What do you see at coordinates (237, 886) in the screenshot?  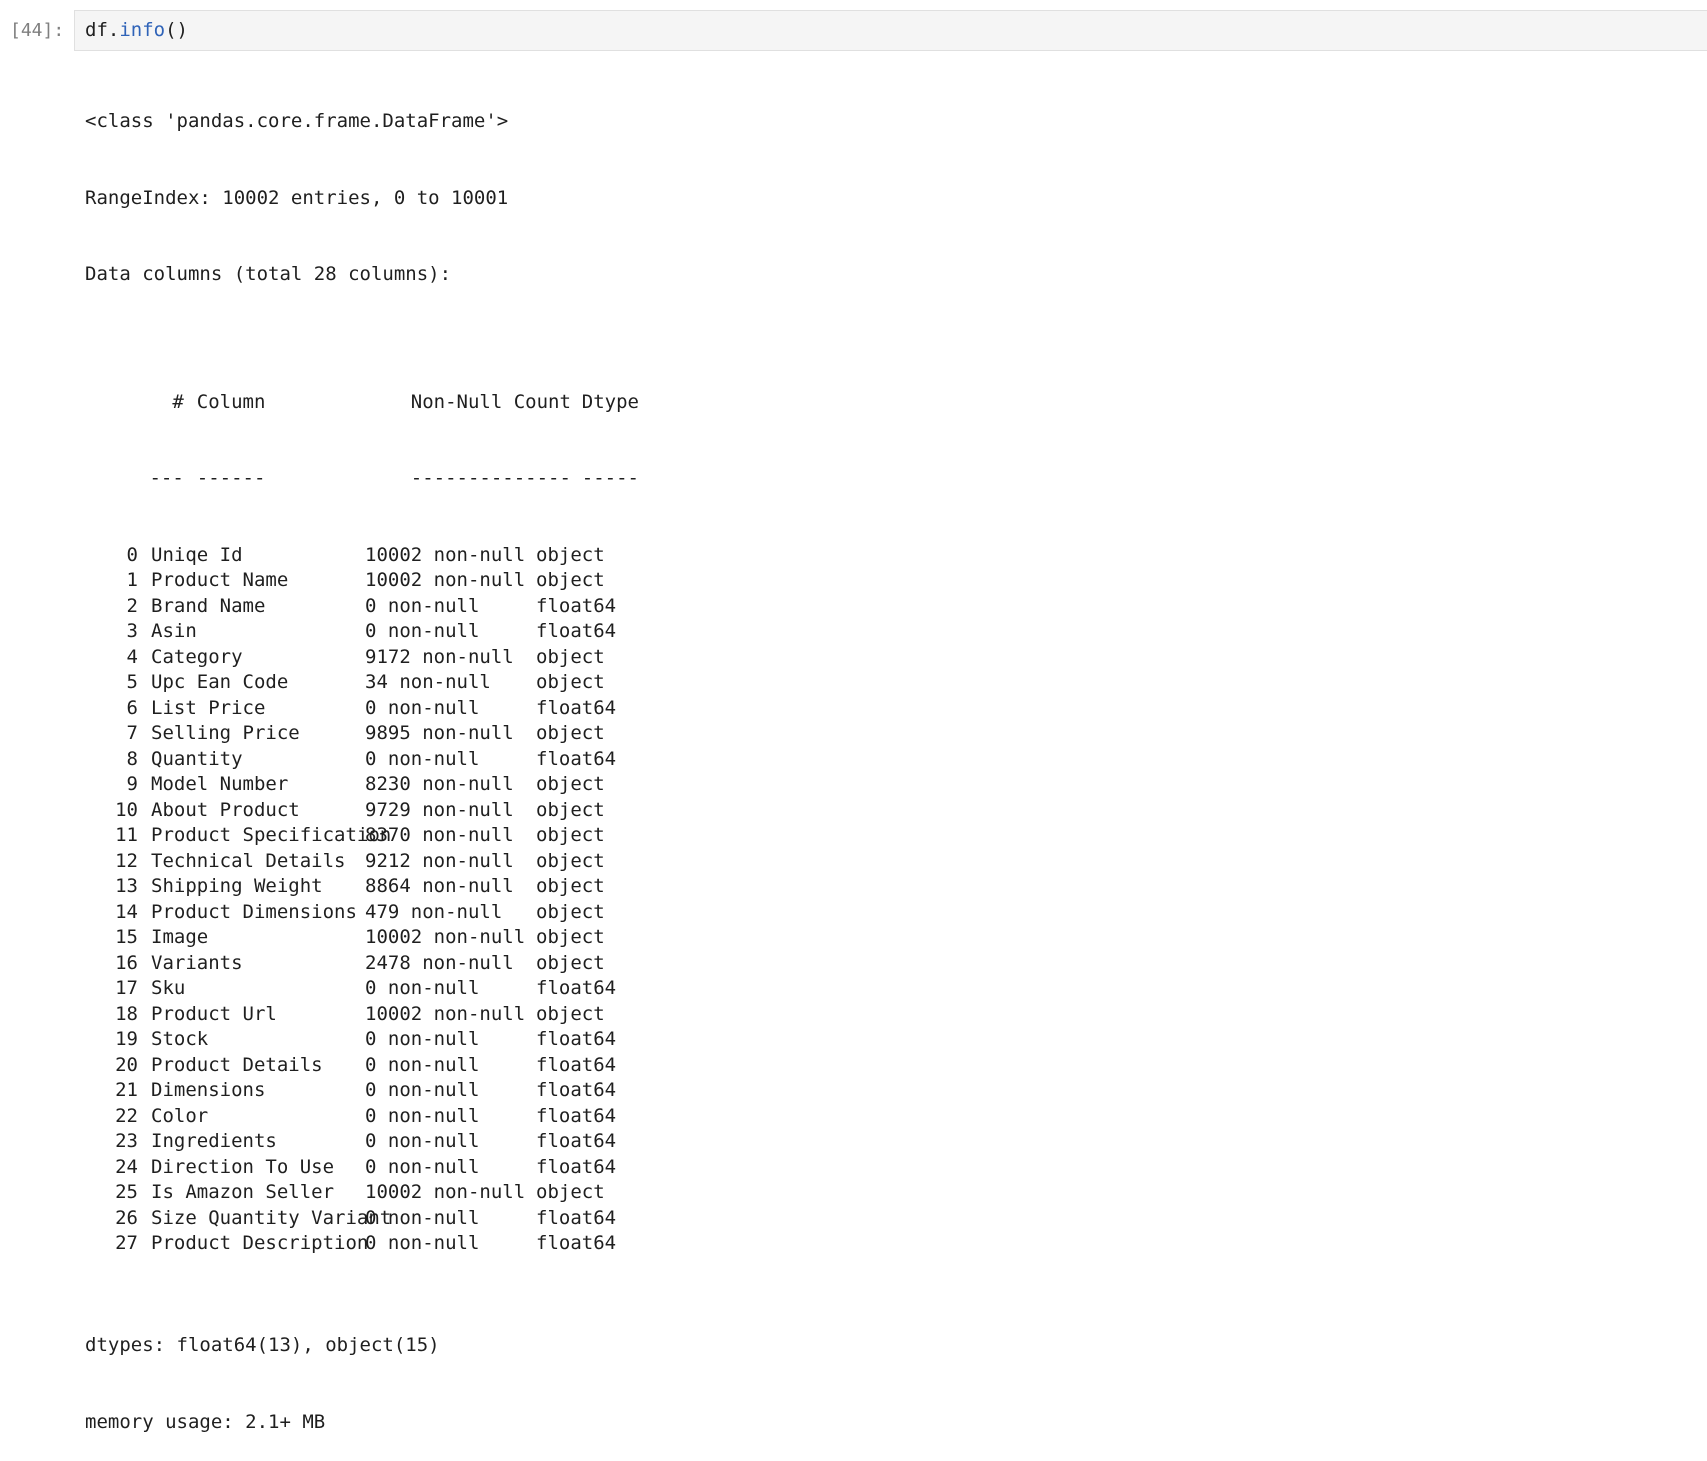 I see `row-column-name: Shipping Weight` at bounding box center [237, 886].